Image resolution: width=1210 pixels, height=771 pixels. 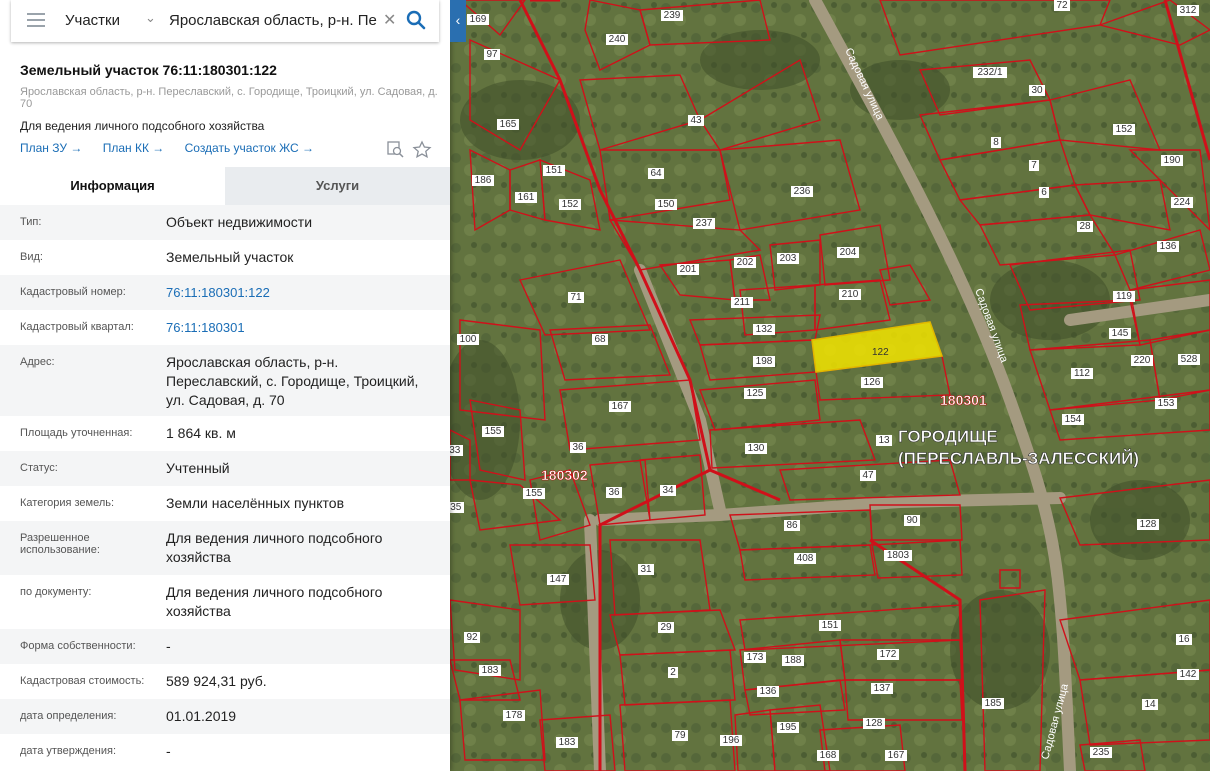 I want to click on parcel-number: 312, so click(x=1188, y=10).